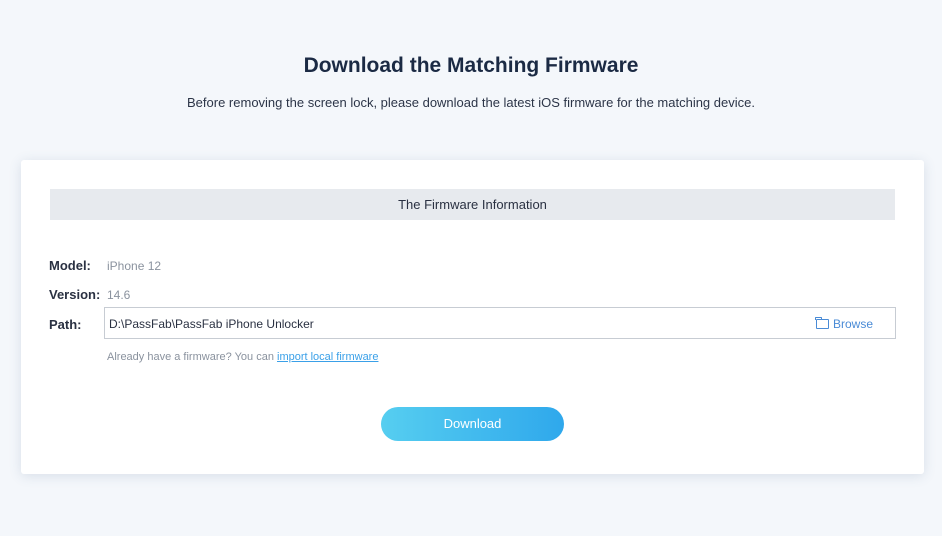  What do you see at coordinates (65, 324) in the screenshot?
I see `path-label: Path:` at bounding box center [65, 324].